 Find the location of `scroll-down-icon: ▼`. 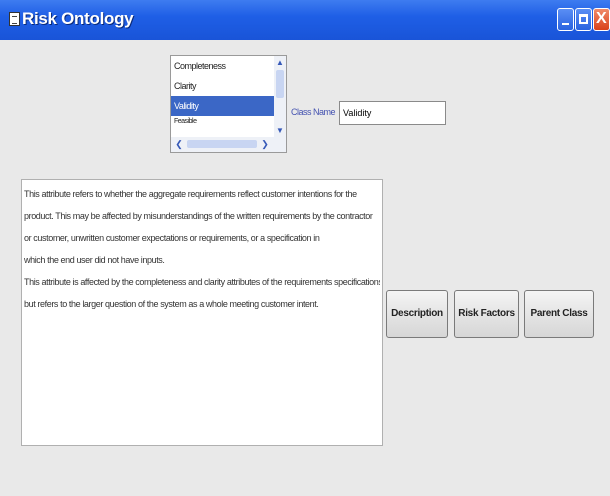

scroll-down-icon: ▼ is located at coordinates (280, 131).